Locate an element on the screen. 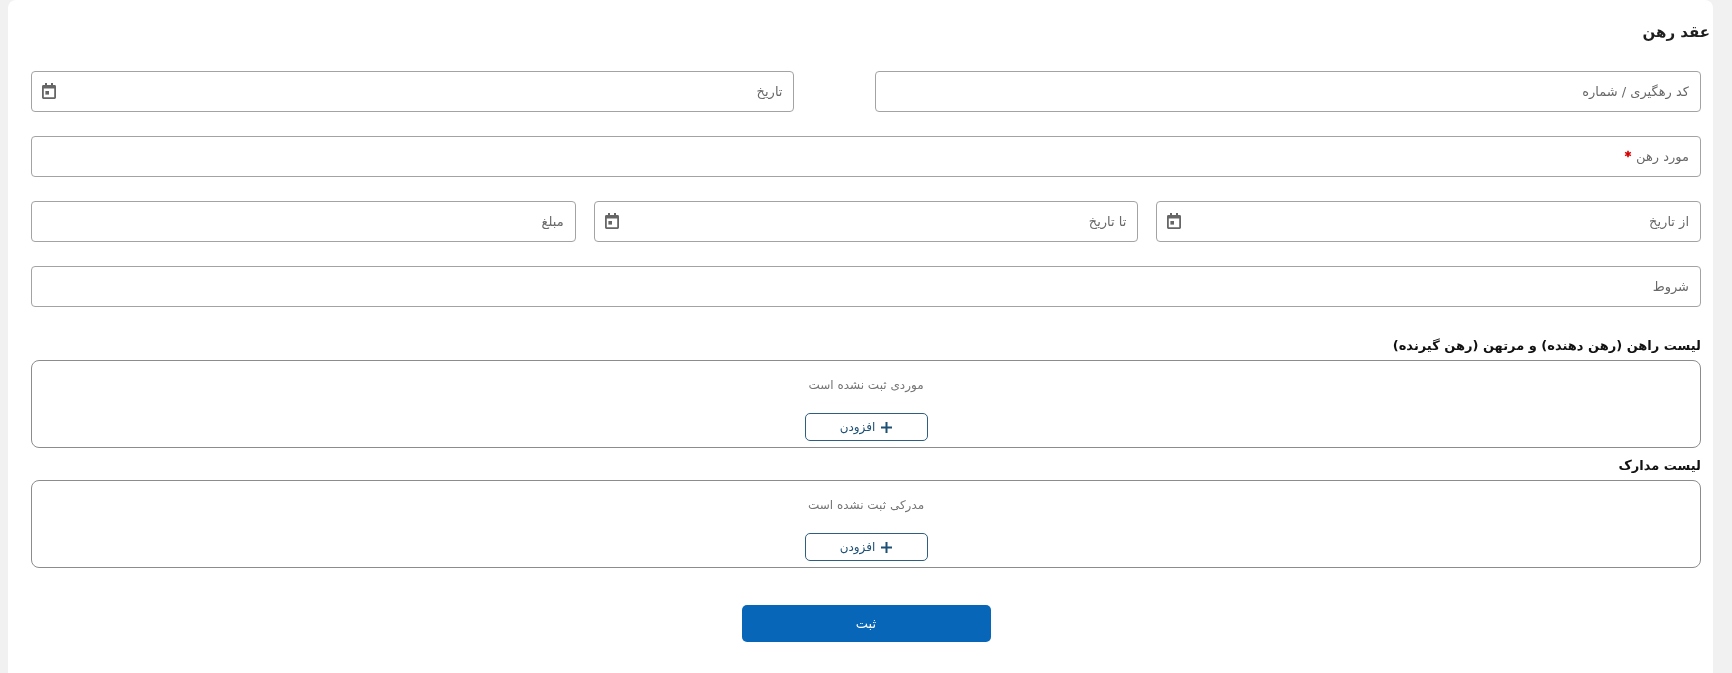 This screenshot has height=673, width=1732. form-title: عقد رهن is located at coordinates (1676, 32).